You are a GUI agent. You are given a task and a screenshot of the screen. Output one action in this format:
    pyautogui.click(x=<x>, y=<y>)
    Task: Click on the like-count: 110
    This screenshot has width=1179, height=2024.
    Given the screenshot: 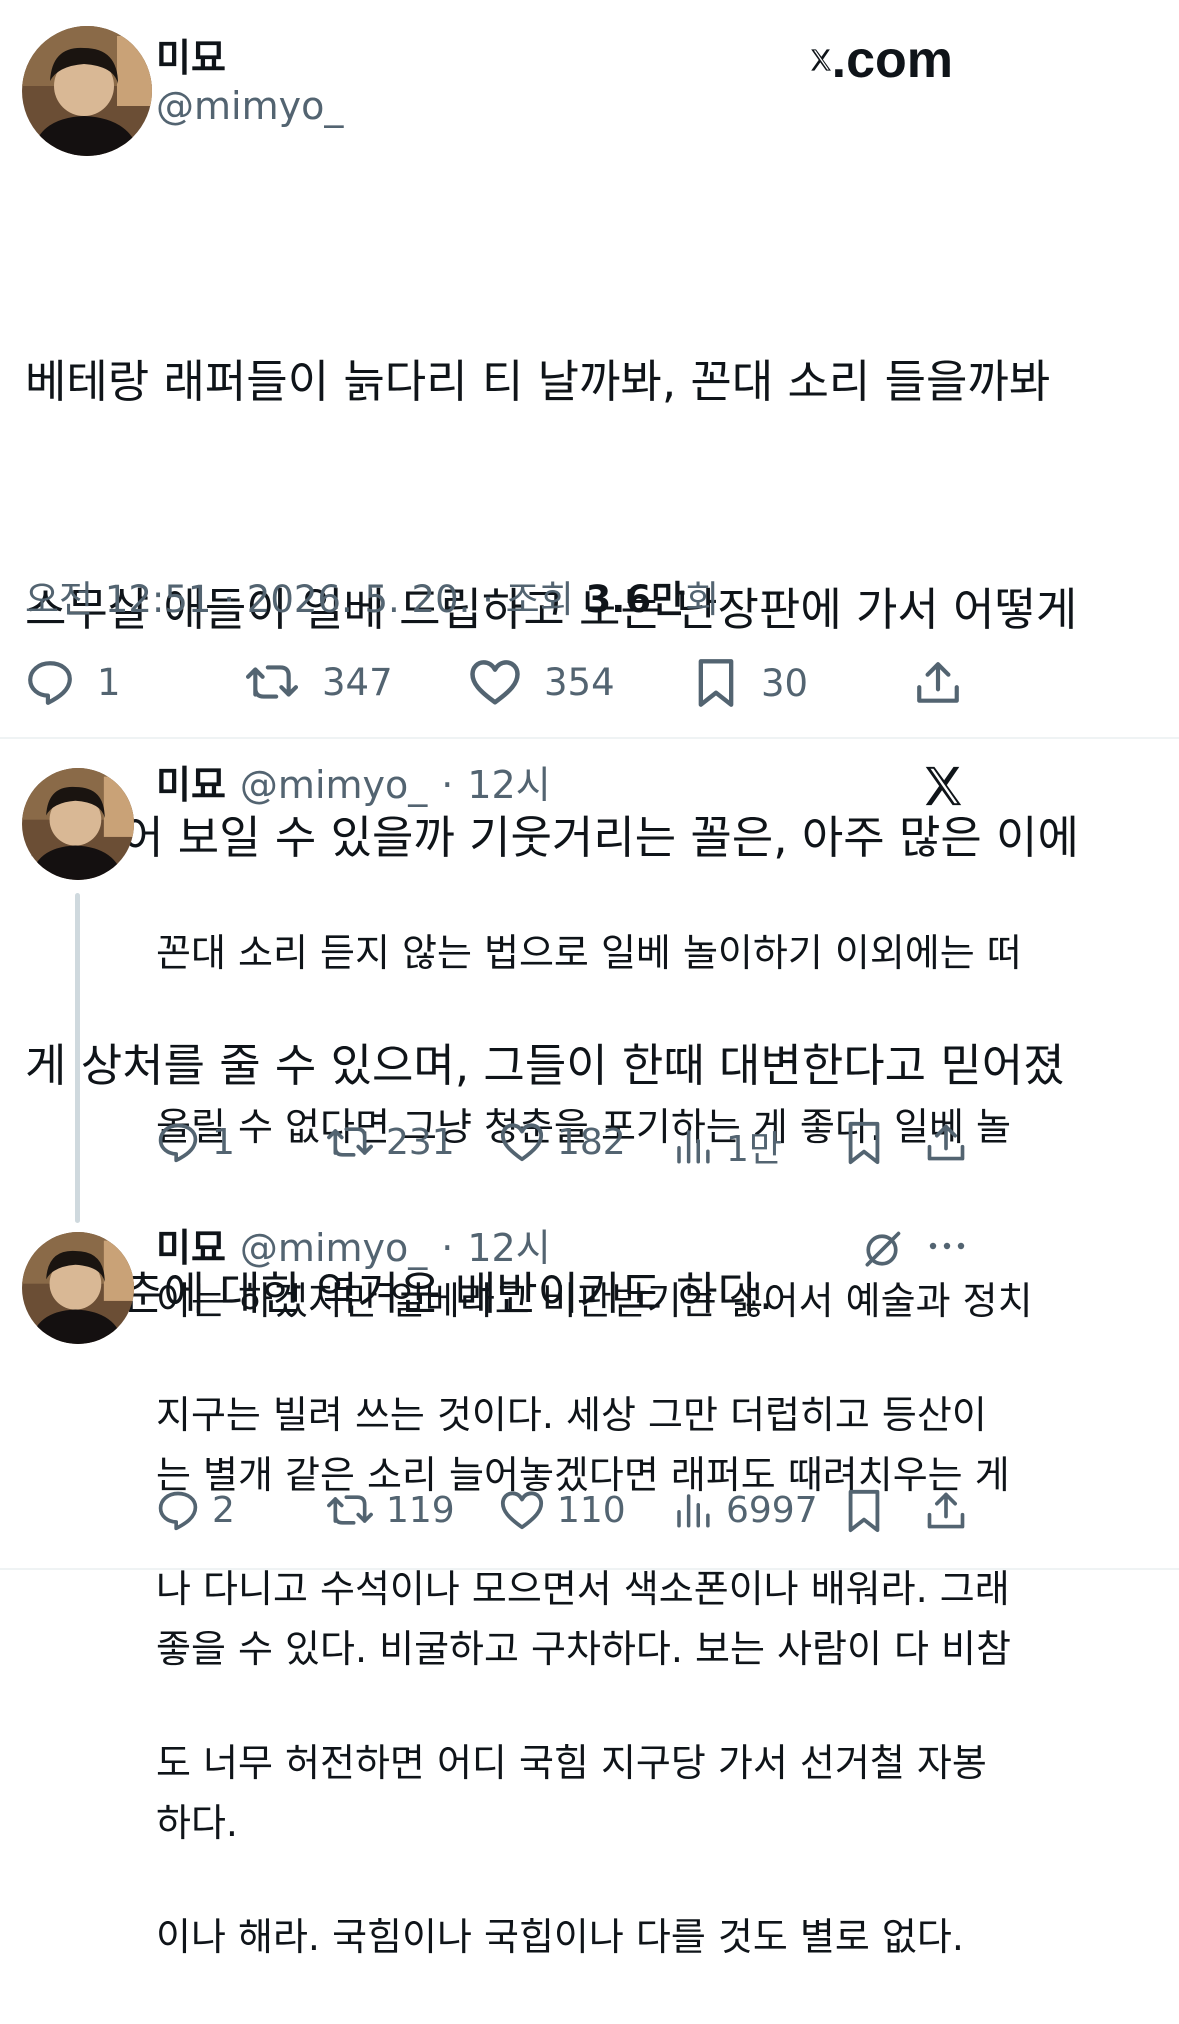 What is the action you would take?
    pyautogui.click(x=591, y=1510)
    